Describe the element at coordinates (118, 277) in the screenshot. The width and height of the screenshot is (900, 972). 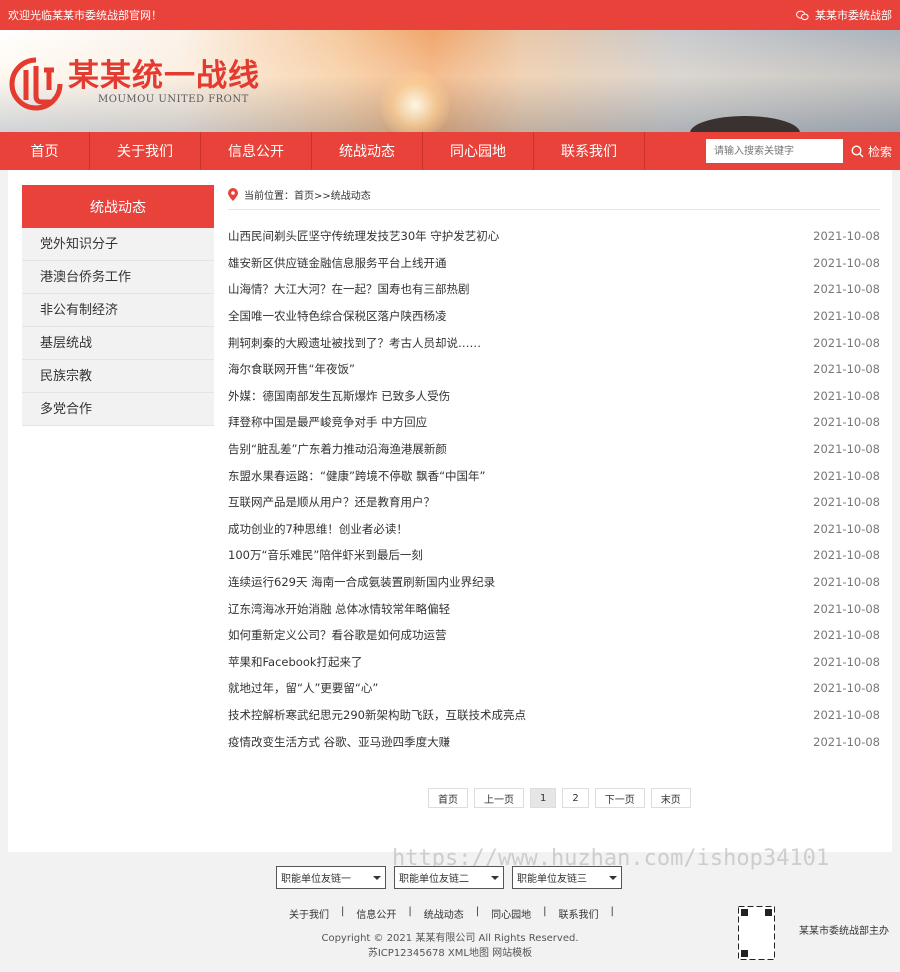
I see `sidebar-item-overseas: 港澳台侨务工作` at that location.